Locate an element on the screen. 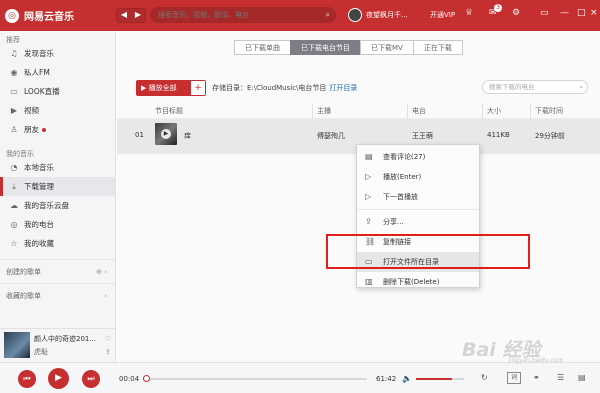 The width and height of the screenshot is (600, 393). queue-icon: ▤ is located at coordinates (582, 377).